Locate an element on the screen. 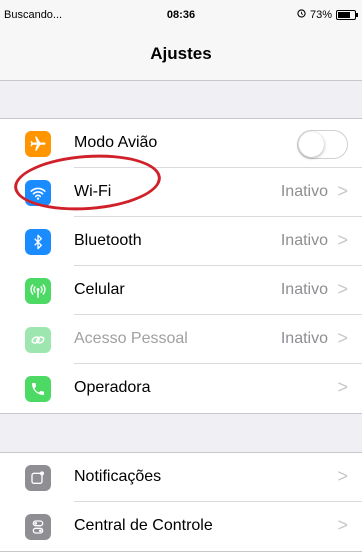 This screenshot has width=362, height=552. page-title: Ajustes is located at coordinates (181, 53).